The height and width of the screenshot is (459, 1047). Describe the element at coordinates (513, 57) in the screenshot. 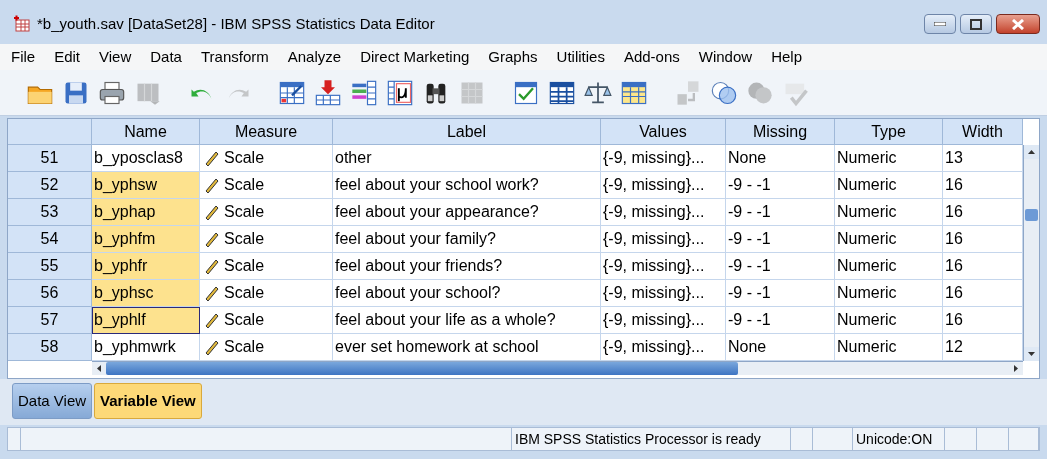

I see `menu-item: Graphs` at that location.